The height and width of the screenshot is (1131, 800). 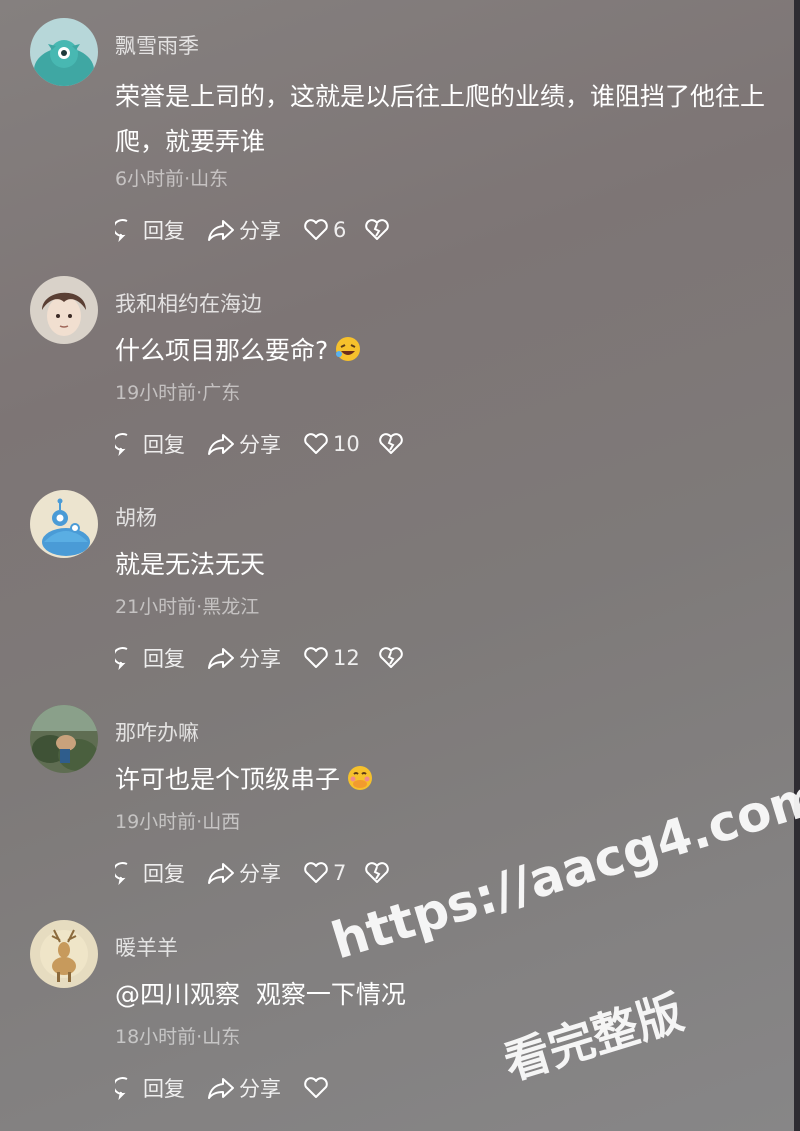 I want to click on scrollbar-strip, so click(x=797, y=565).